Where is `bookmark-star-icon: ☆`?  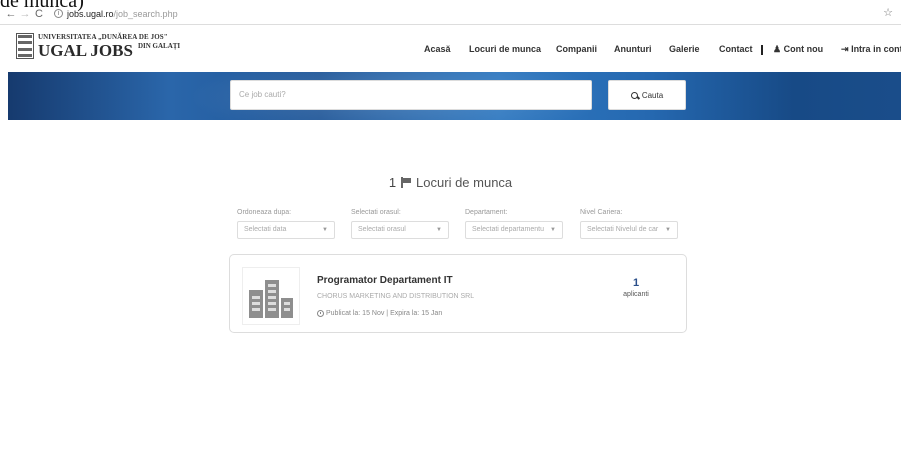
bookmark-star-icon: ☆ is located at coordinates (888, 12).